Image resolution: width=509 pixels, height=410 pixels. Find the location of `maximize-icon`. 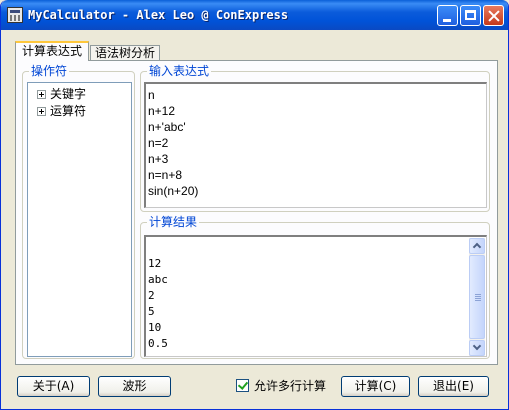

maximize-icon is located at coordinates (470, 15).